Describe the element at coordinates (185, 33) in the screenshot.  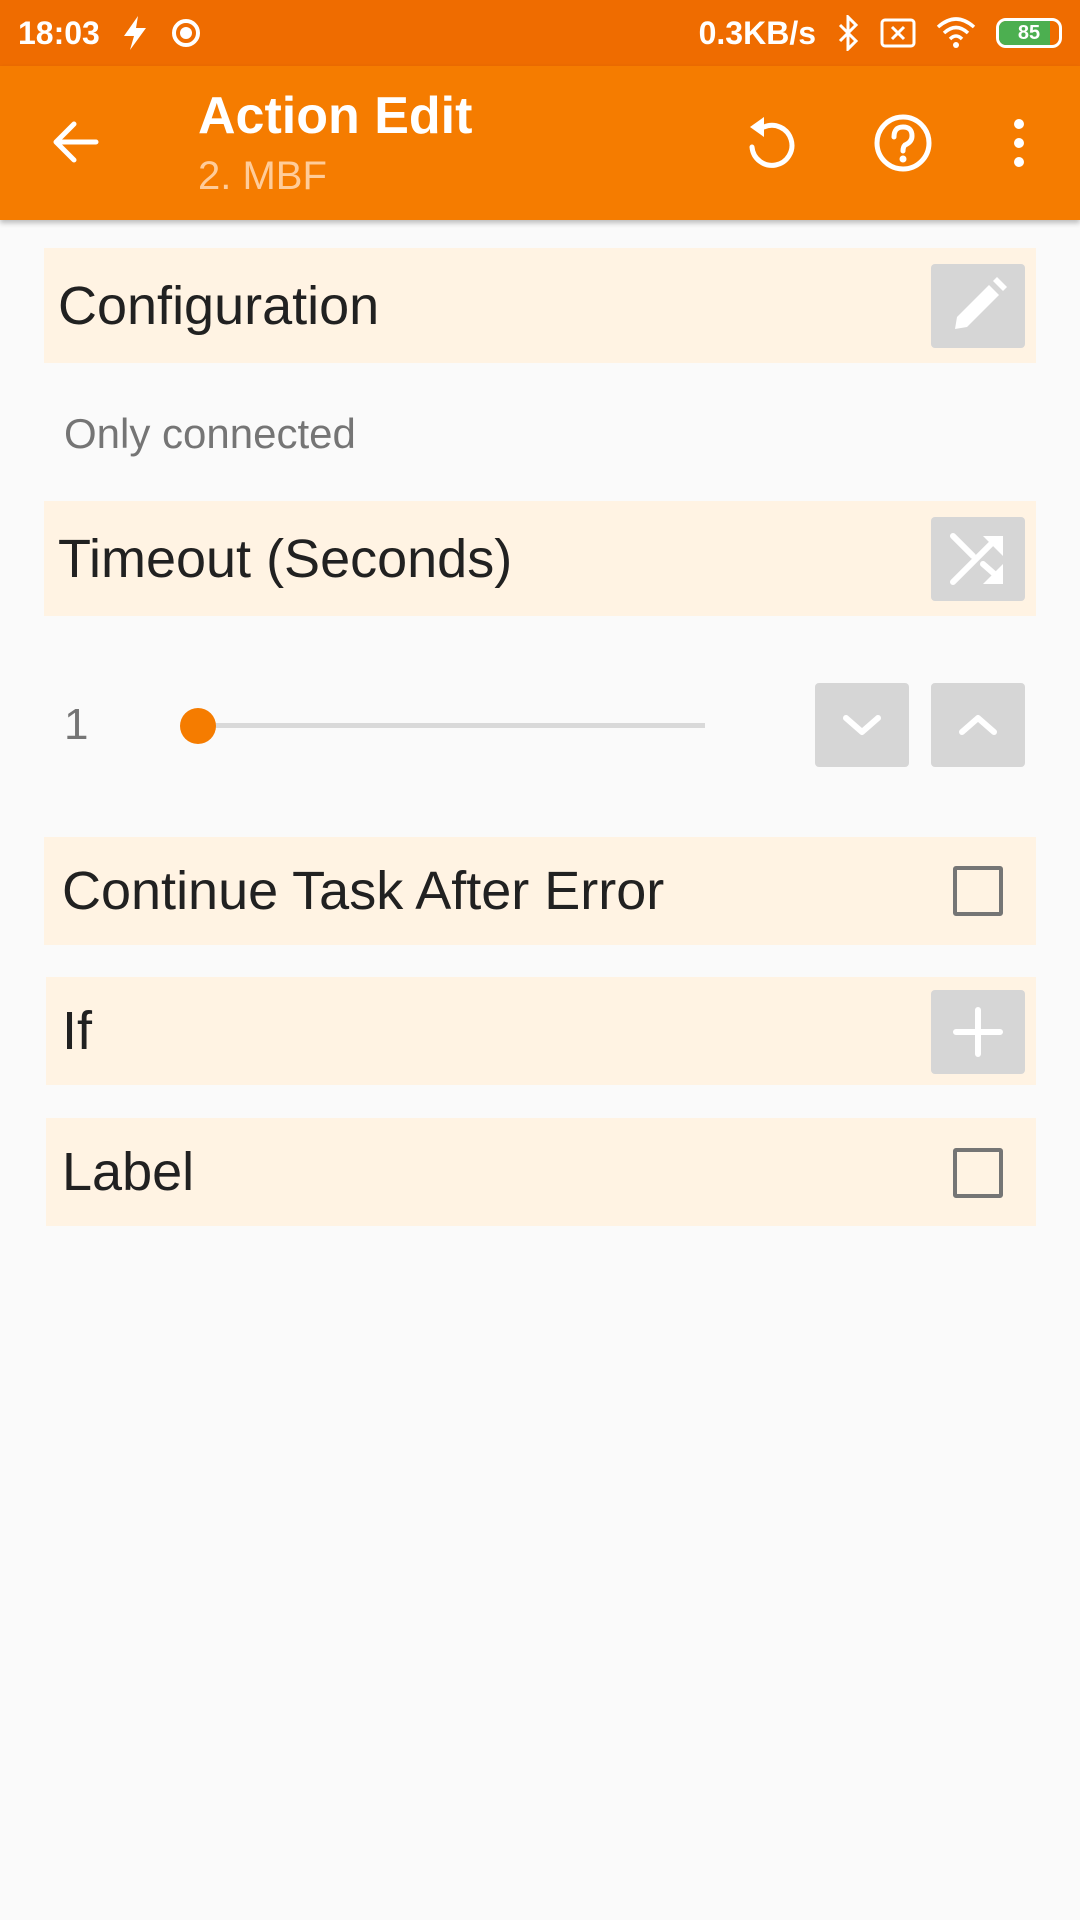
I see `record-icon` at that location.